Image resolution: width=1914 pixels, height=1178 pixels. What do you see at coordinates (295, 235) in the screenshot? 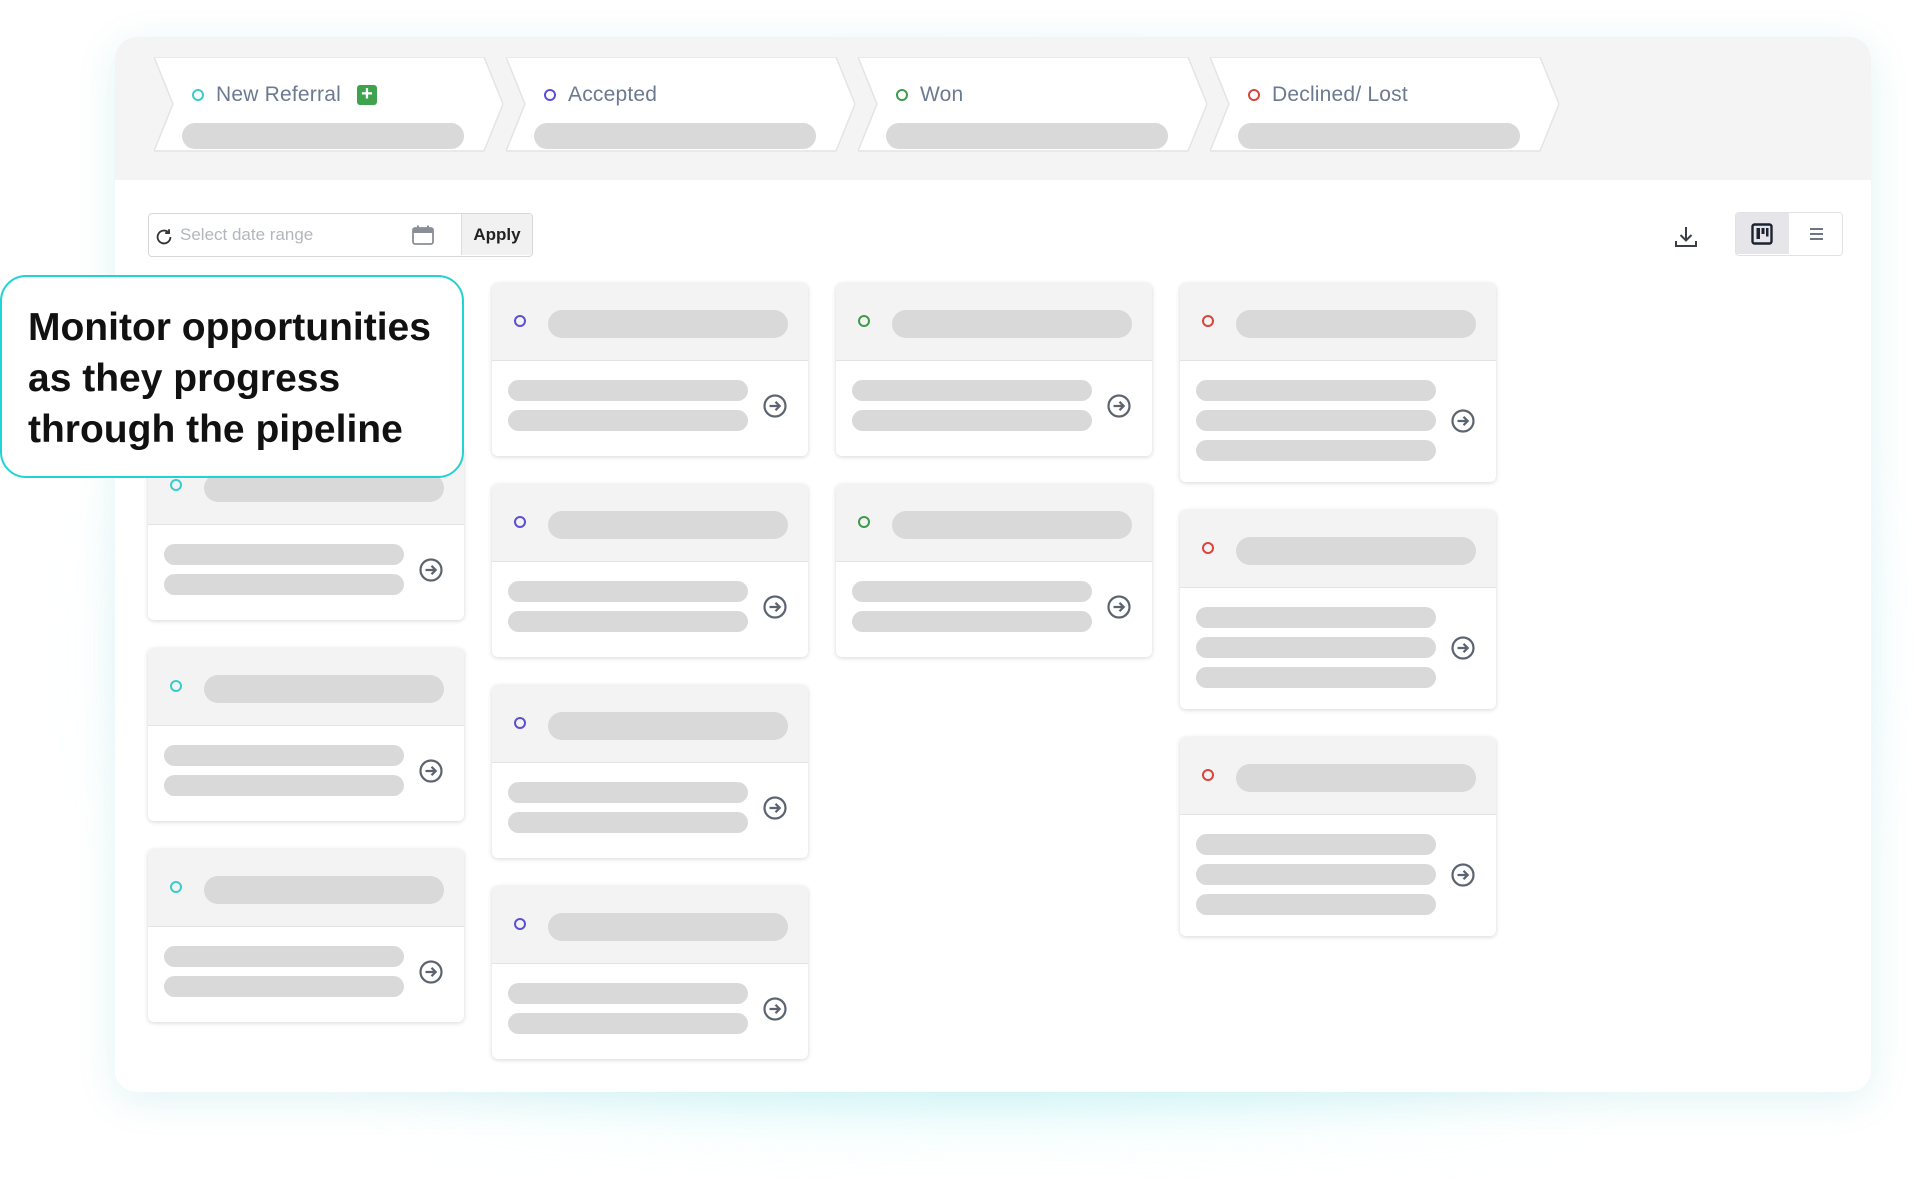
I see `date-range-input` at bounding box center [295, 235].